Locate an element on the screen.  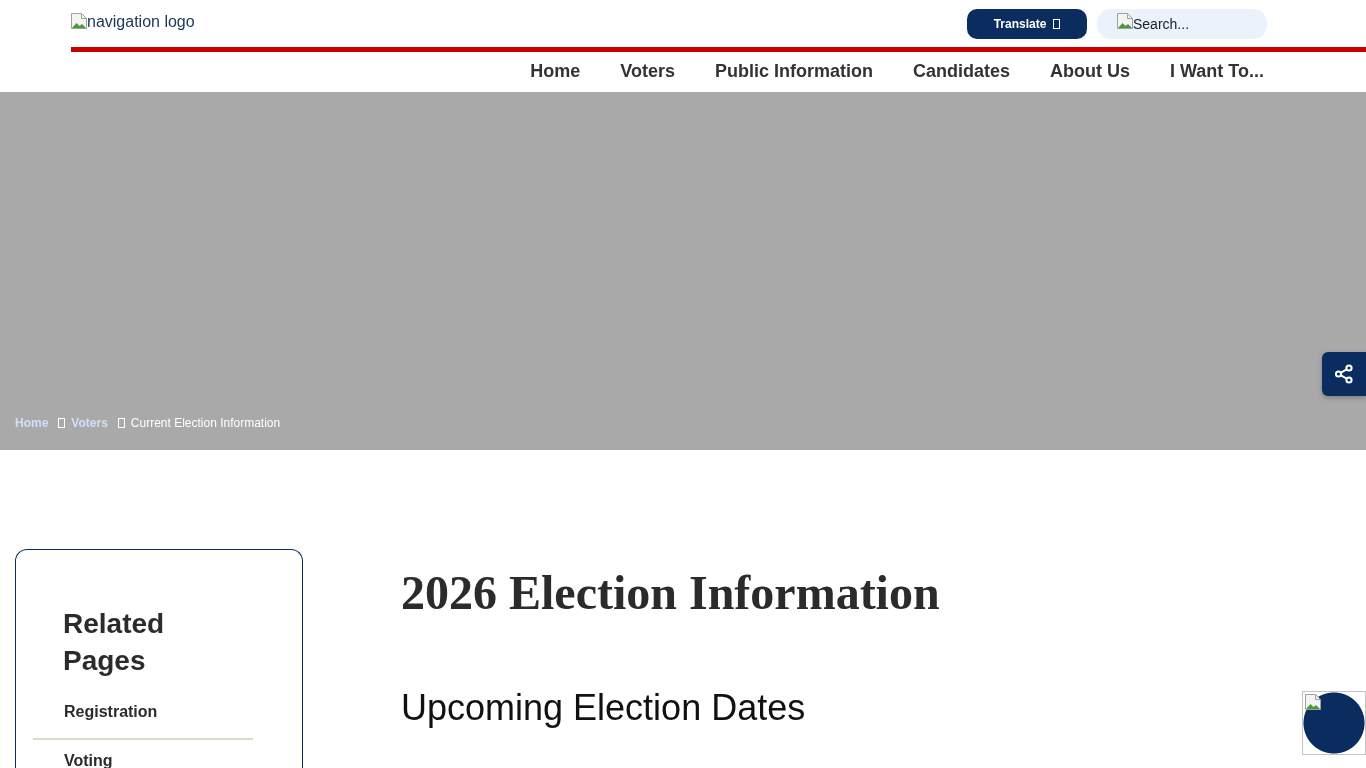
share-button is located at coordinates (1344, 374).